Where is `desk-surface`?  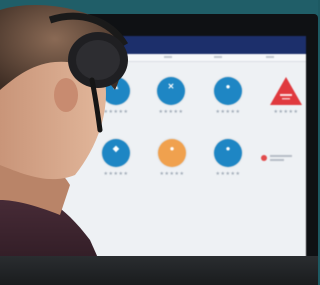 desk-surface is located at coordinates (159, 270).